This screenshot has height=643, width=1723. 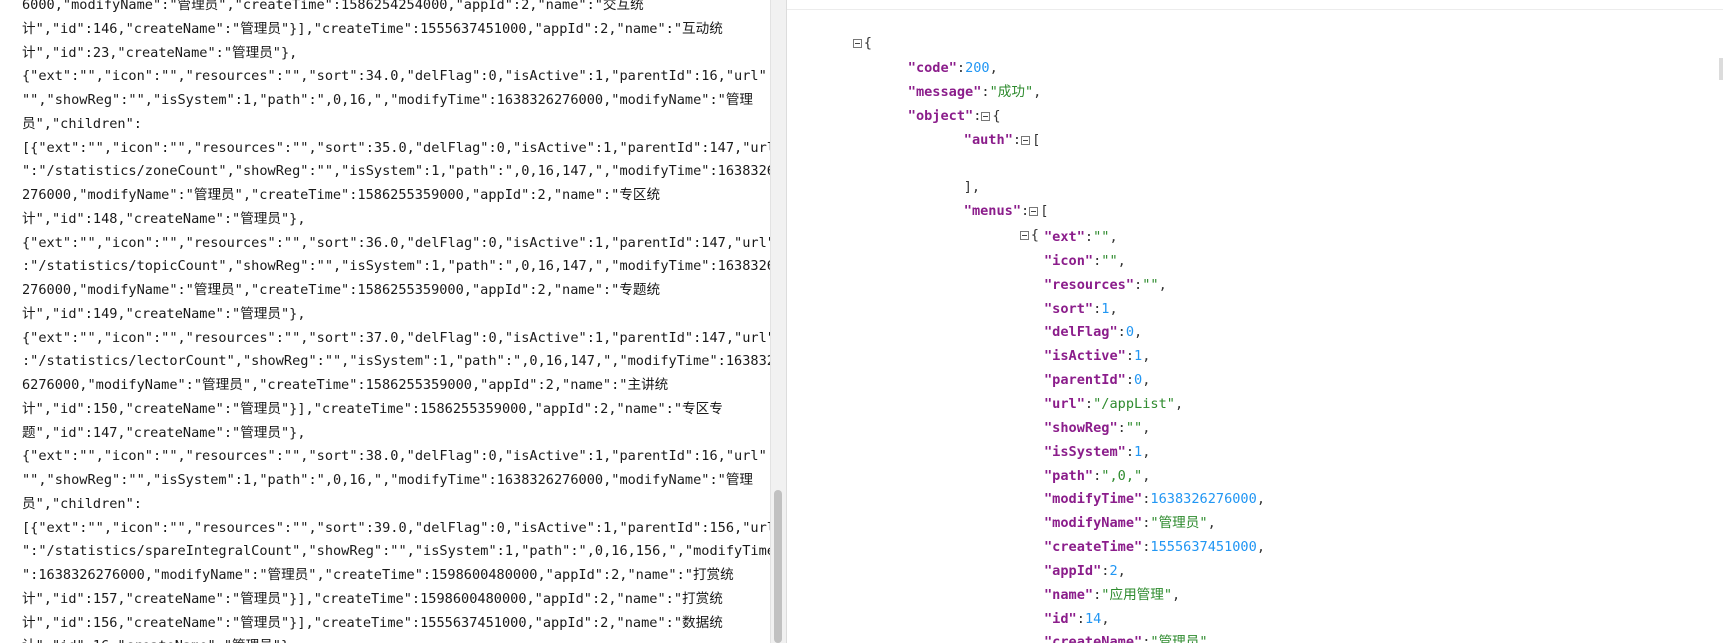 What do you see at coordinates (1097, 475) in the screenshot?
I see `json-field-path: "path":",0,",` at bounding box center [1097, 475].